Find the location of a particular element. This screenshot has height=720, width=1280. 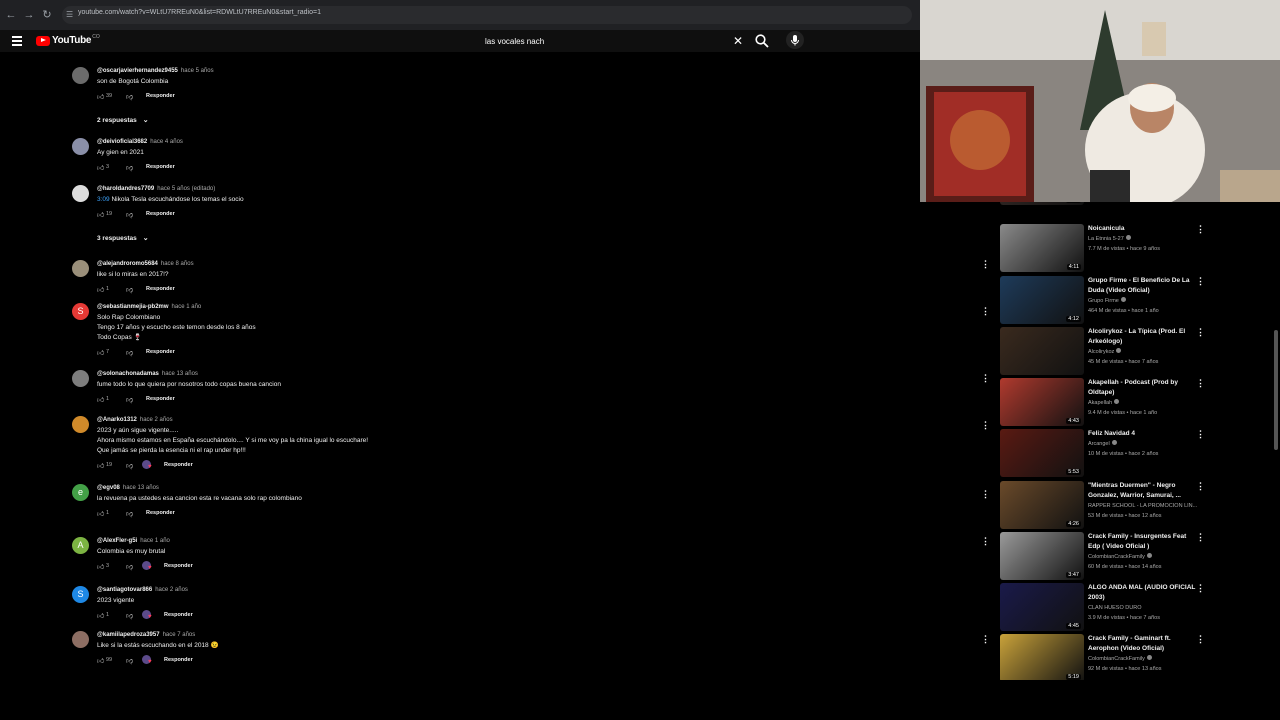

avatar: A is located at coordinates (80, 545).